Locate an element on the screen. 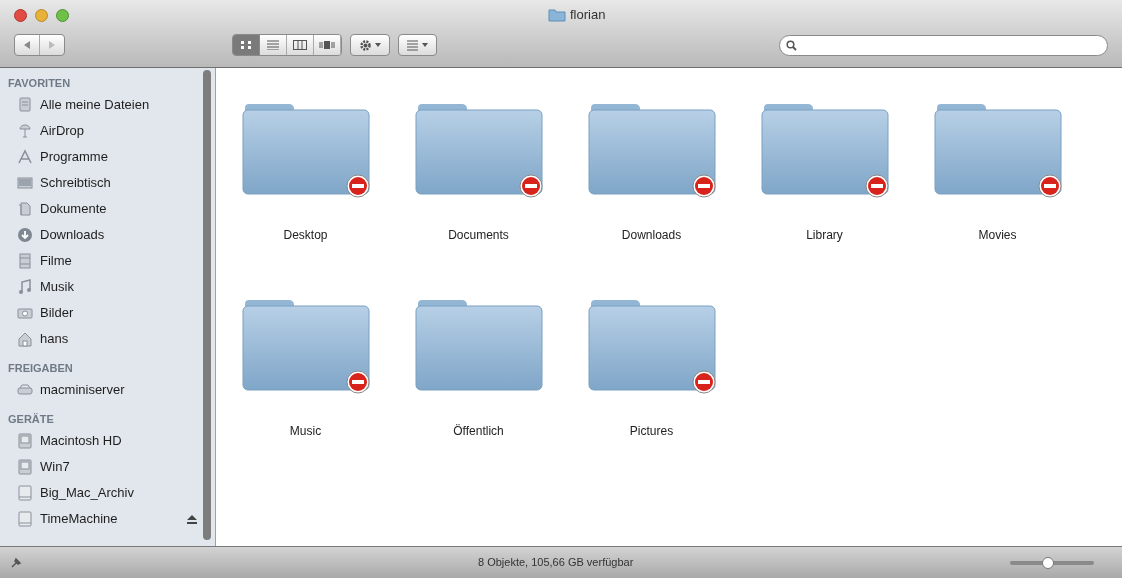 This screenshot has width=1122, height=578. sidebar-item: Musik is located at coordinates (107, 287).